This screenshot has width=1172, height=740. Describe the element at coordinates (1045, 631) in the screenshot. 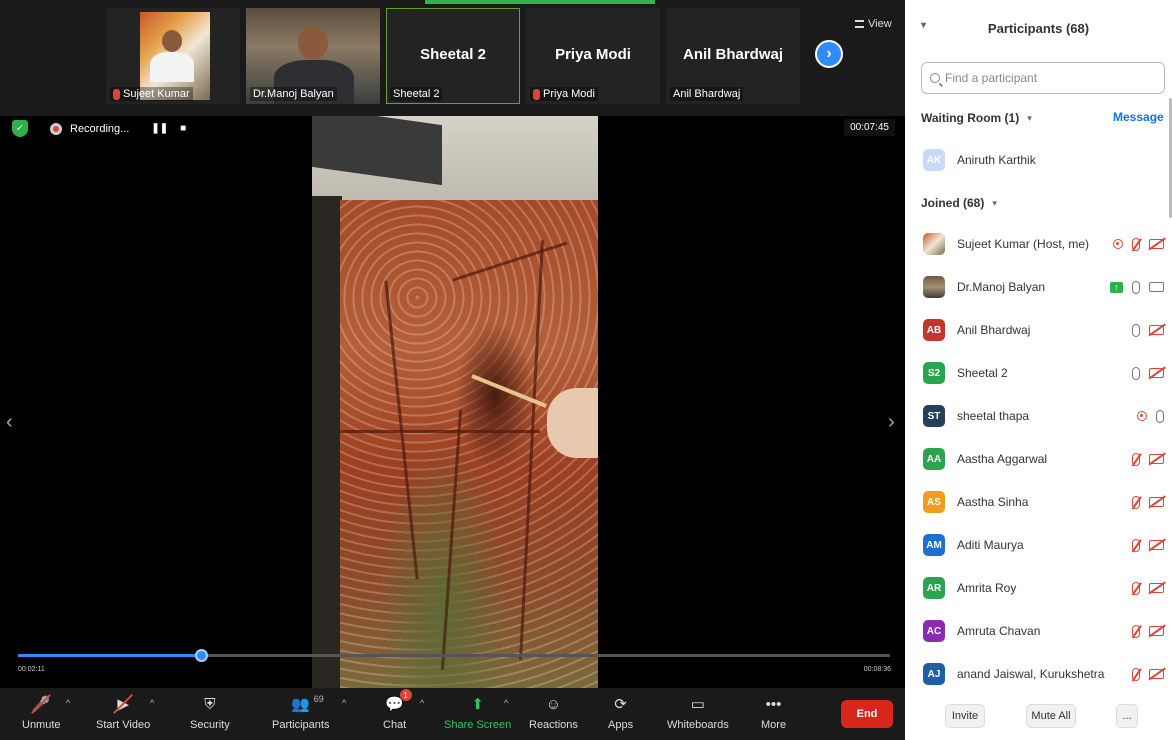

I see `participant-row: AC Amruta Chavan` at that location.